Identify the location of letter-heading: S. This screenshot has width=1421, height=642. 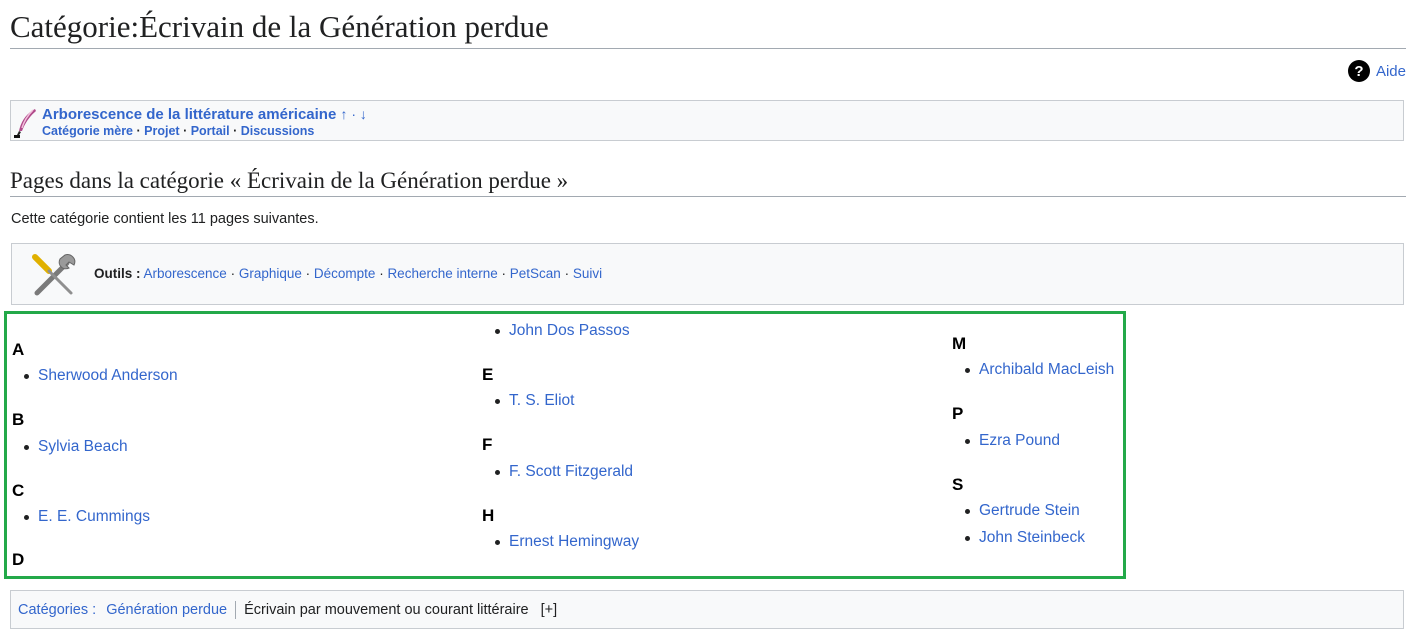
(958, 484).